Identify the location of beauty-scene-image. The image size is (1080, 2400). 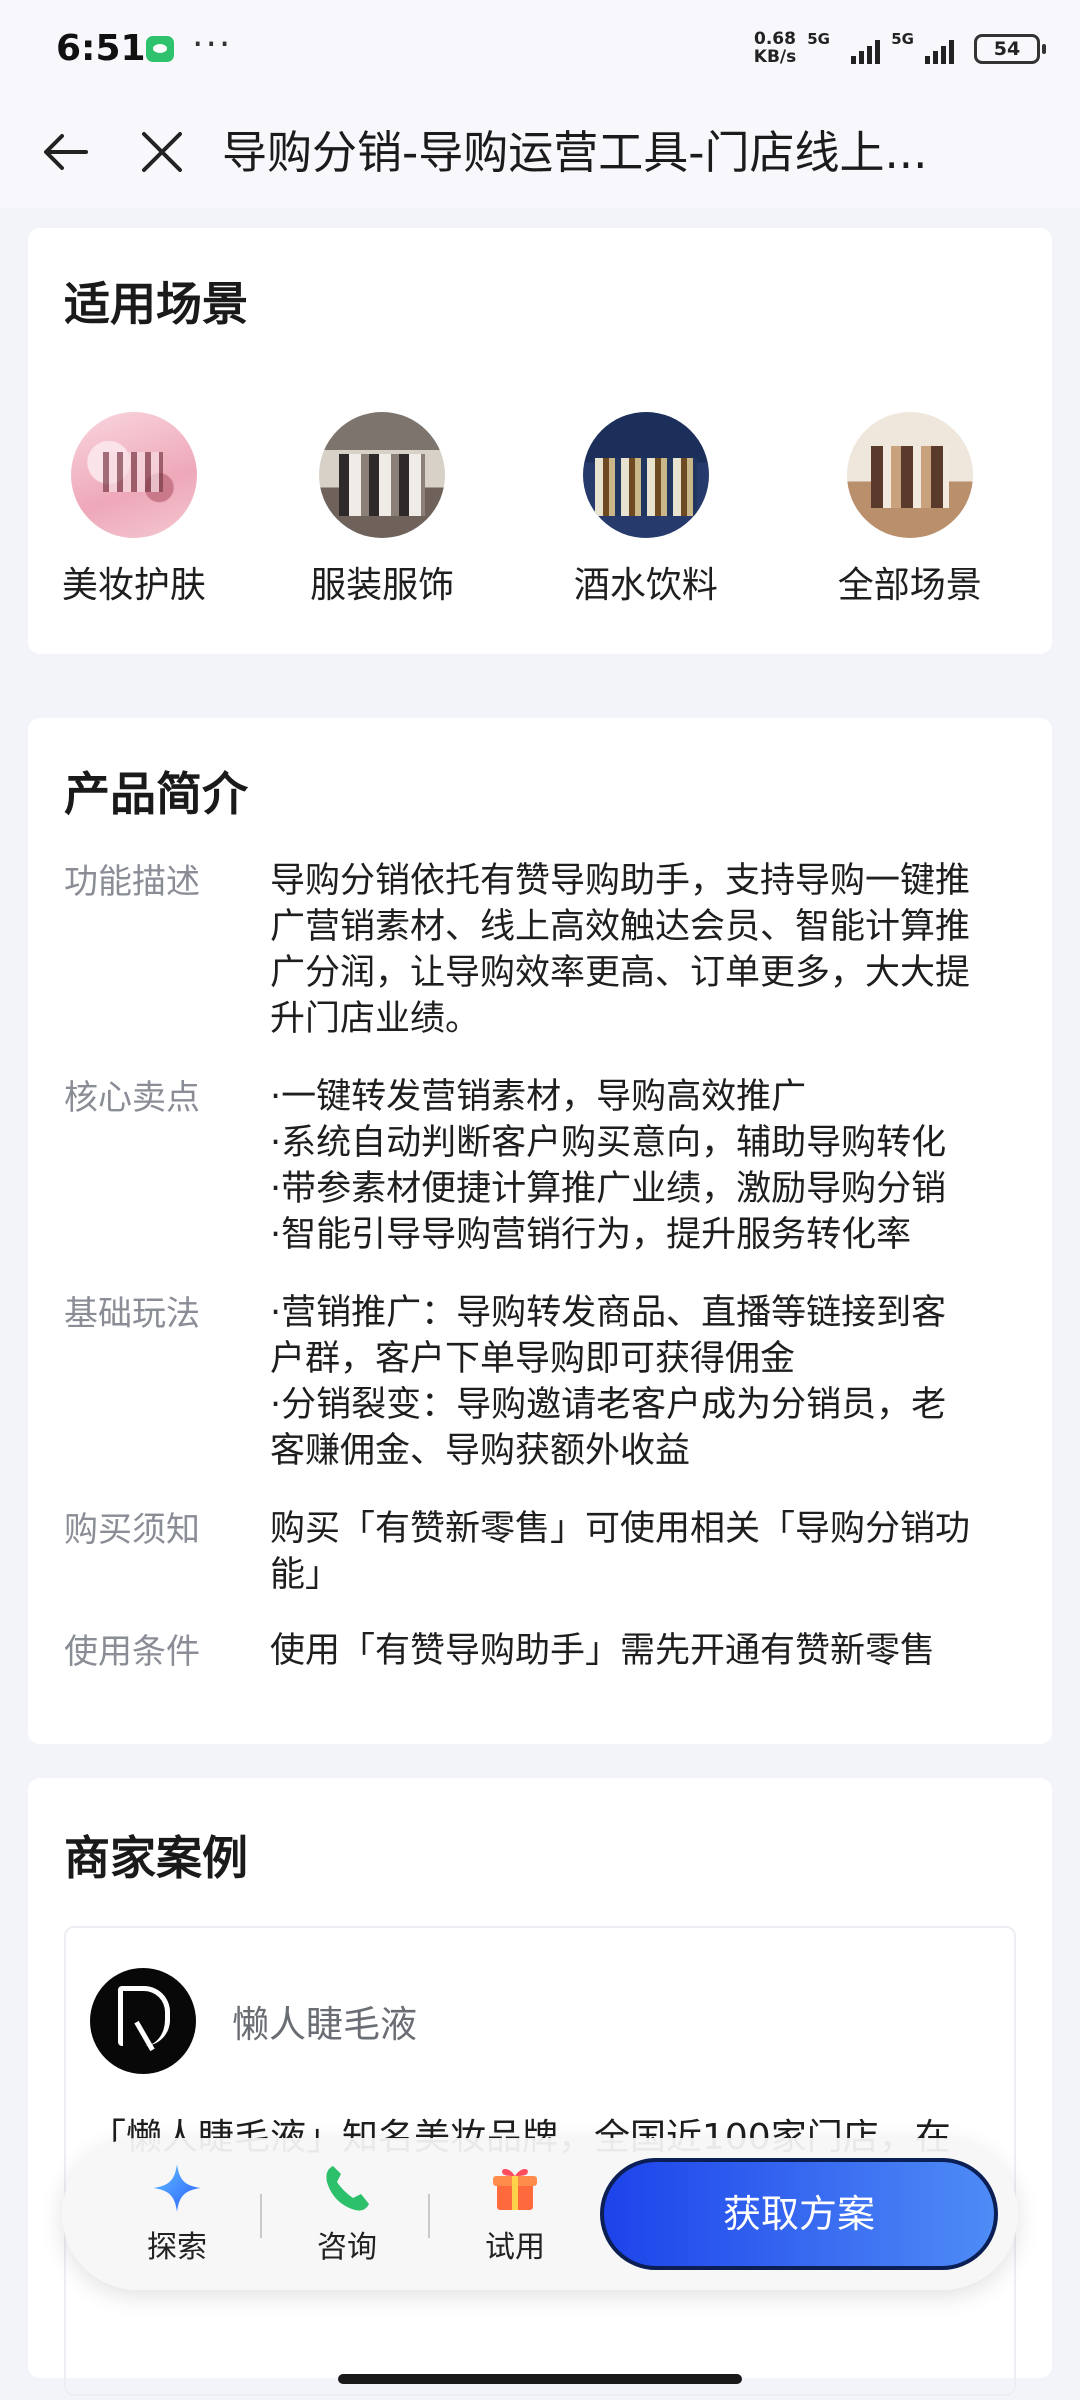
(133, 475).